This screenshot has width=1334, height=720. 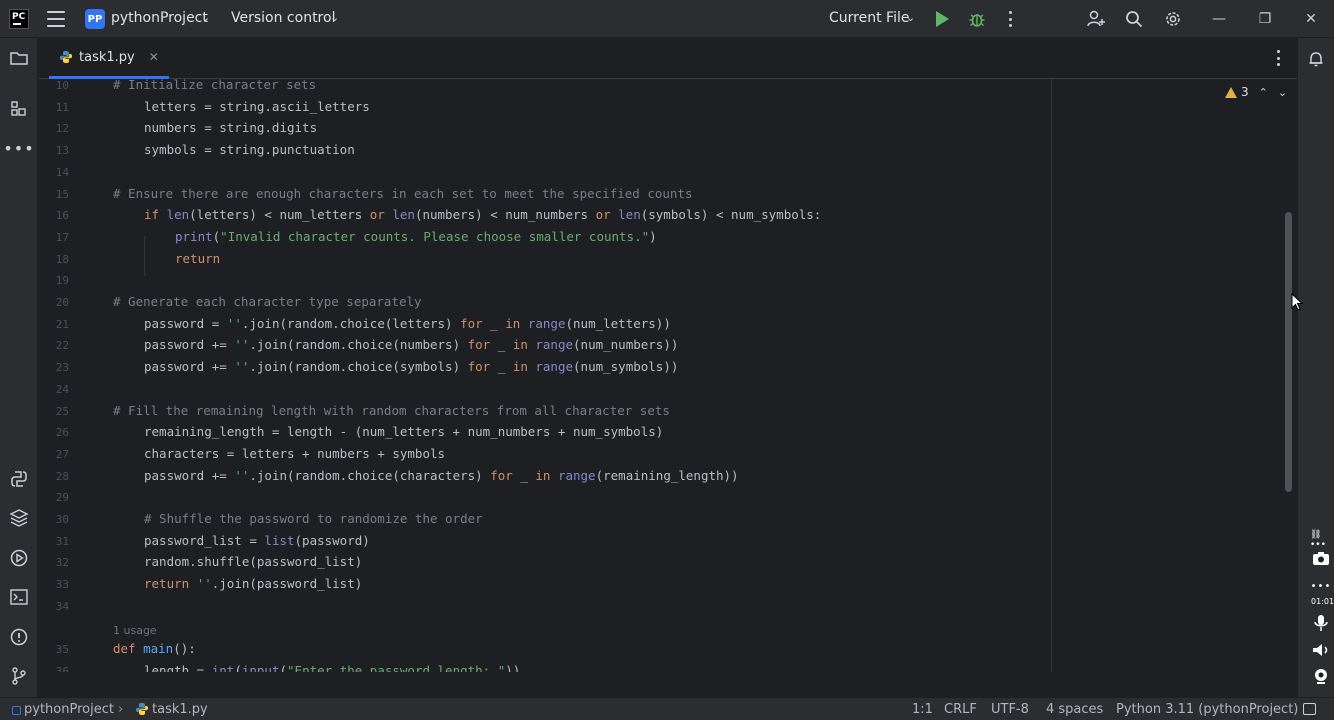 What do you see at coordinates (1309, 709) in the screenshot?
I see `memory-indicator-icon` at bounding box center [1309, 709].